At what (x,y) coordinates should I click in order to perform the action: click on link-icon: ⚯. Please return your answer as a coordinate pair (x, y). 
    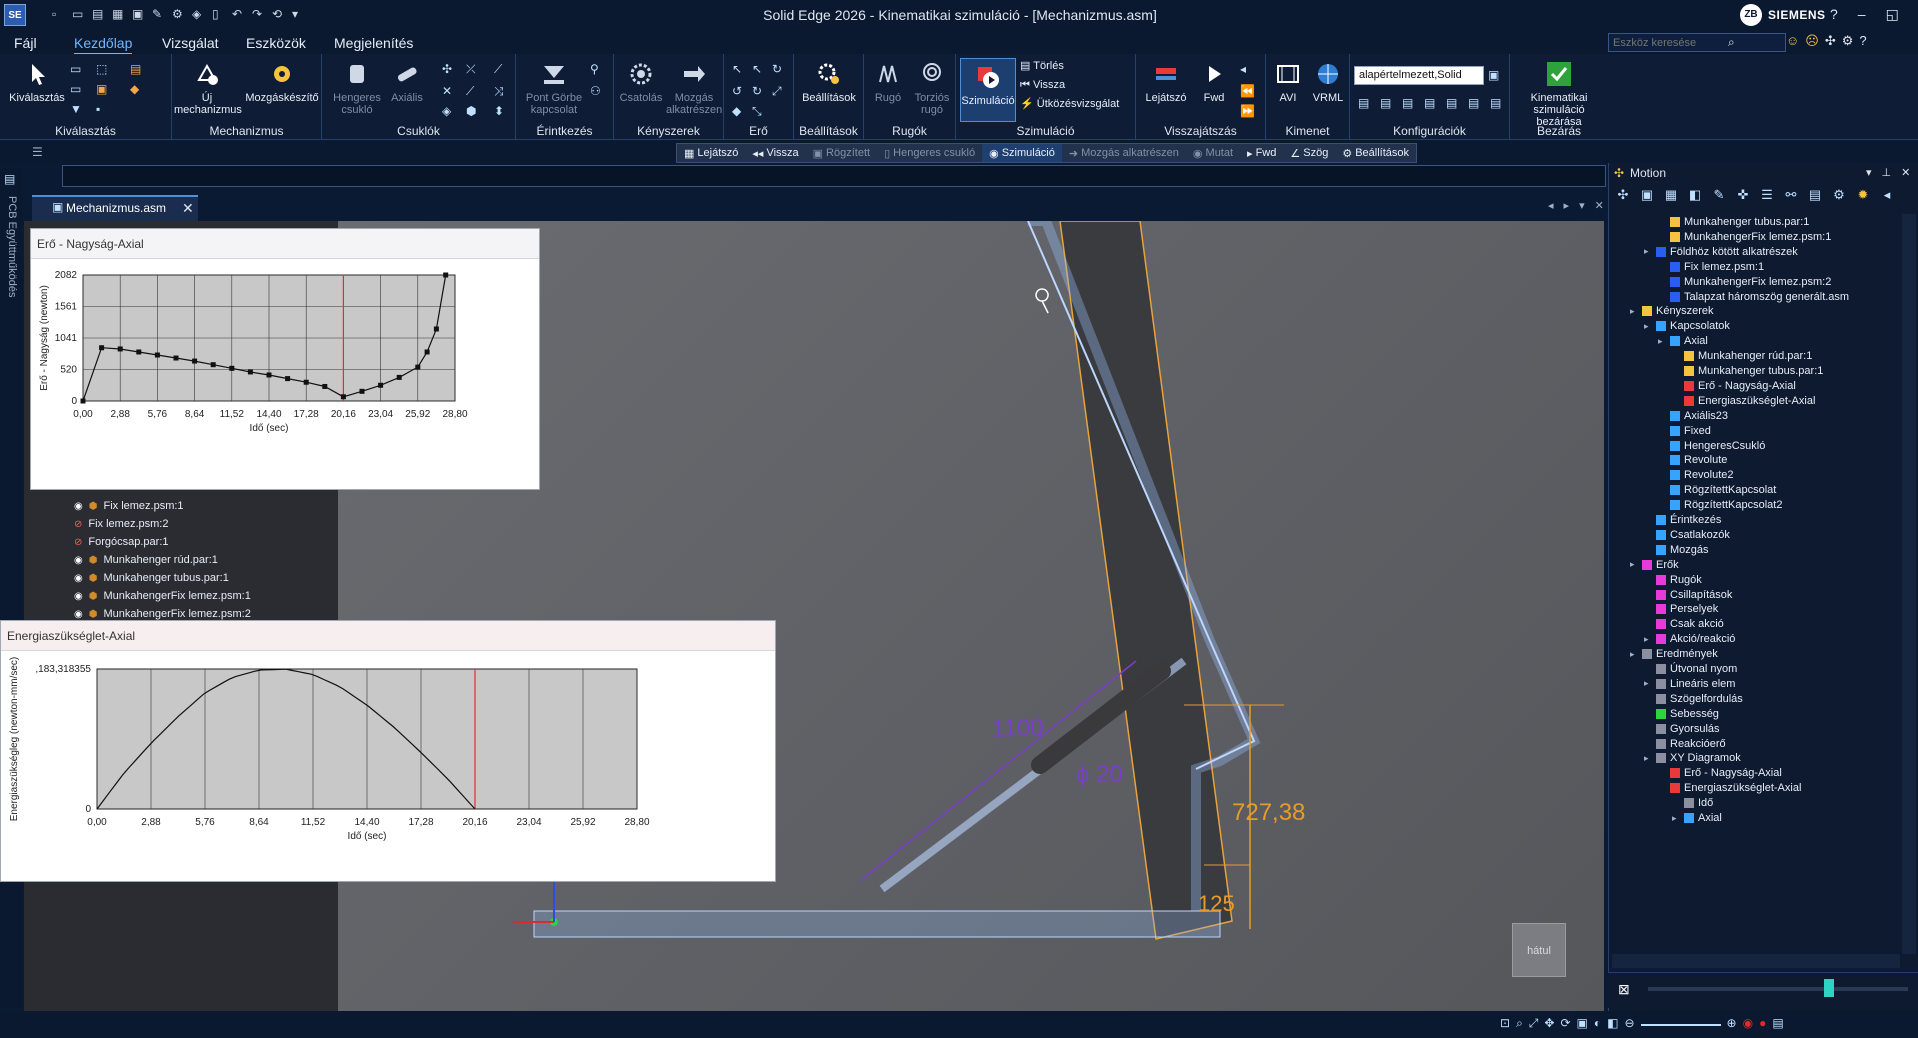
    Looking at the image, I should click on (1791, 195).